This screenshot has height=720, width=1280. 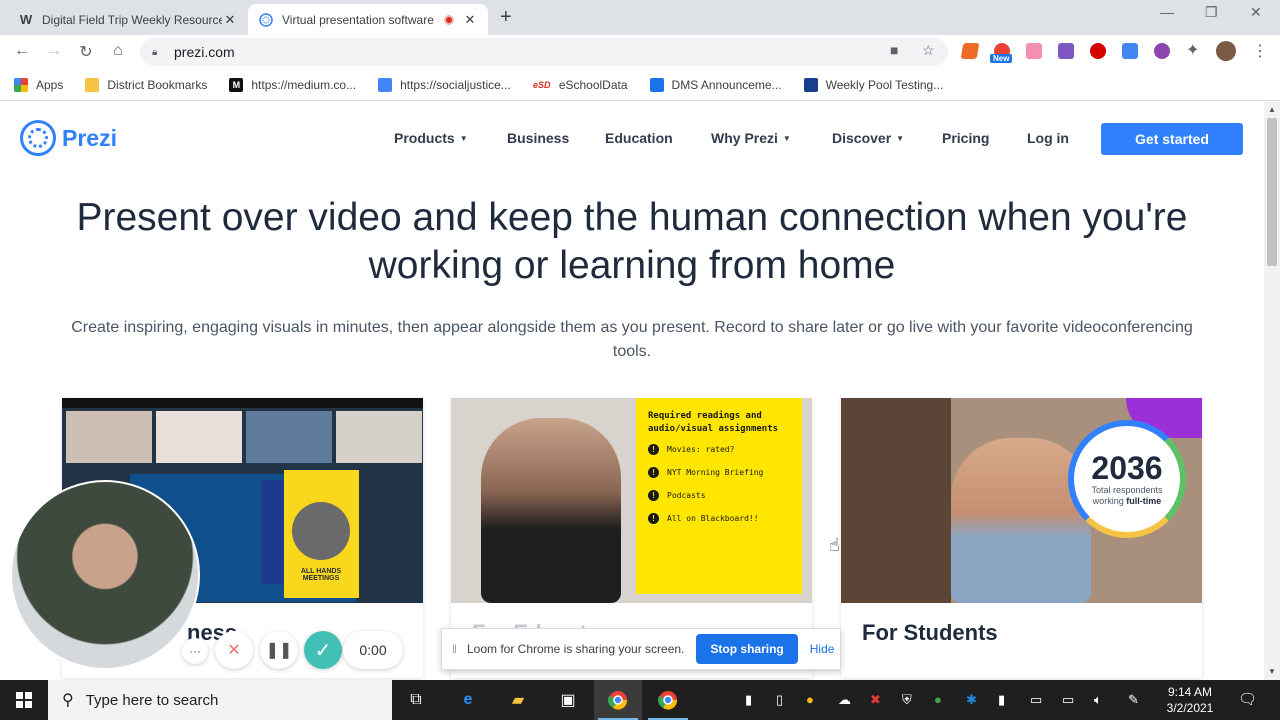 I want to click on tab-digital-field-trip: W Digital Field Trip Weekly Resource ✕, so click(x=128, y=19).